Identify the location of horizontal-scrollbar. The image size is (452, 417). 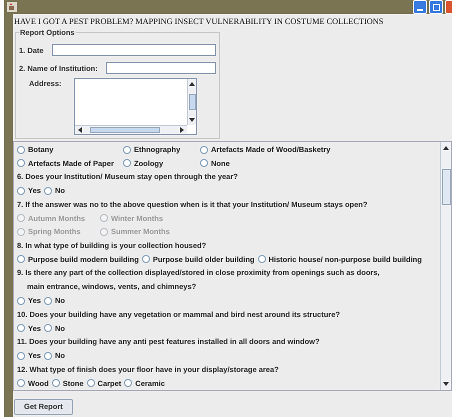
(131, 129).